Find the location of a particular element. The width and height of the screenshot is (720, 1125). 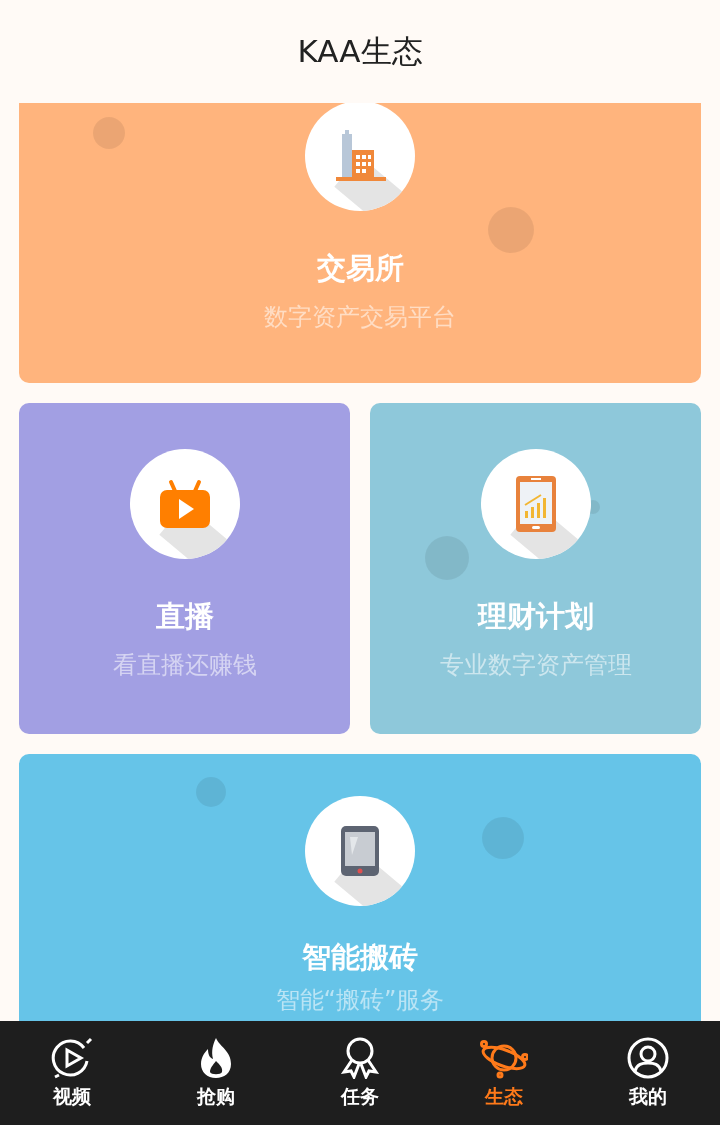

nav-tab: 我的 is located at coordinates (648, 1073).